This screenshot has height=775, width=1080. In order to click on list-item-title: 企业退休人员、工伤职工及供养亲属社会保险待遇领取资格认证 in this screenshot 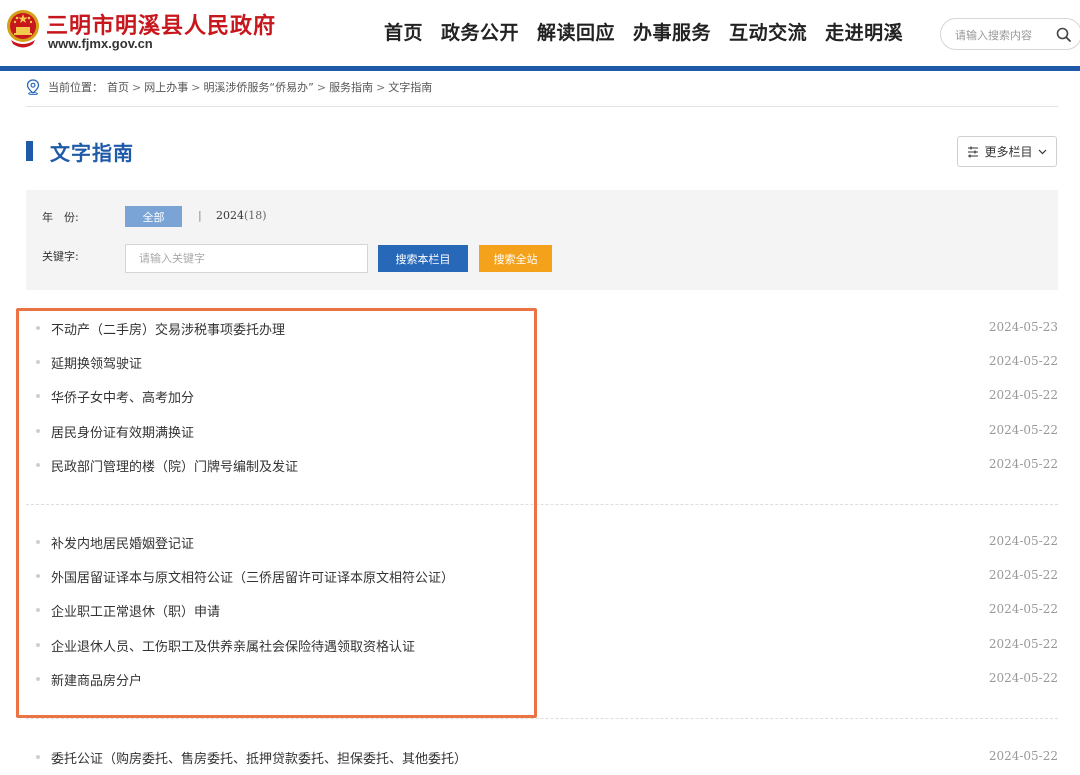, I will do `click(233, 645)`.